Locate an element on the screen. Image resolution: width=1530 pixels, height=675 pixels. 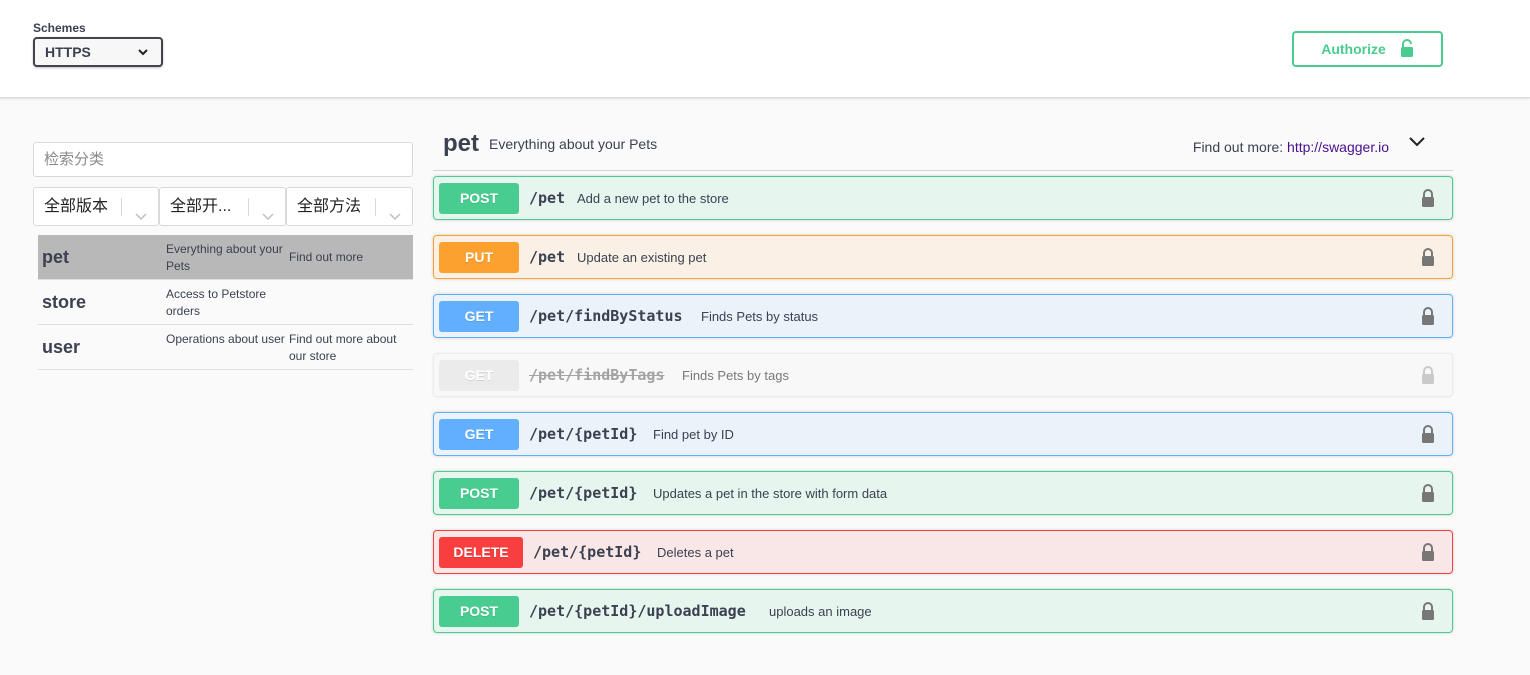
operation-get-petid: GET /pet/{petId} Find pet by ID is located at coordinates (943, 434).